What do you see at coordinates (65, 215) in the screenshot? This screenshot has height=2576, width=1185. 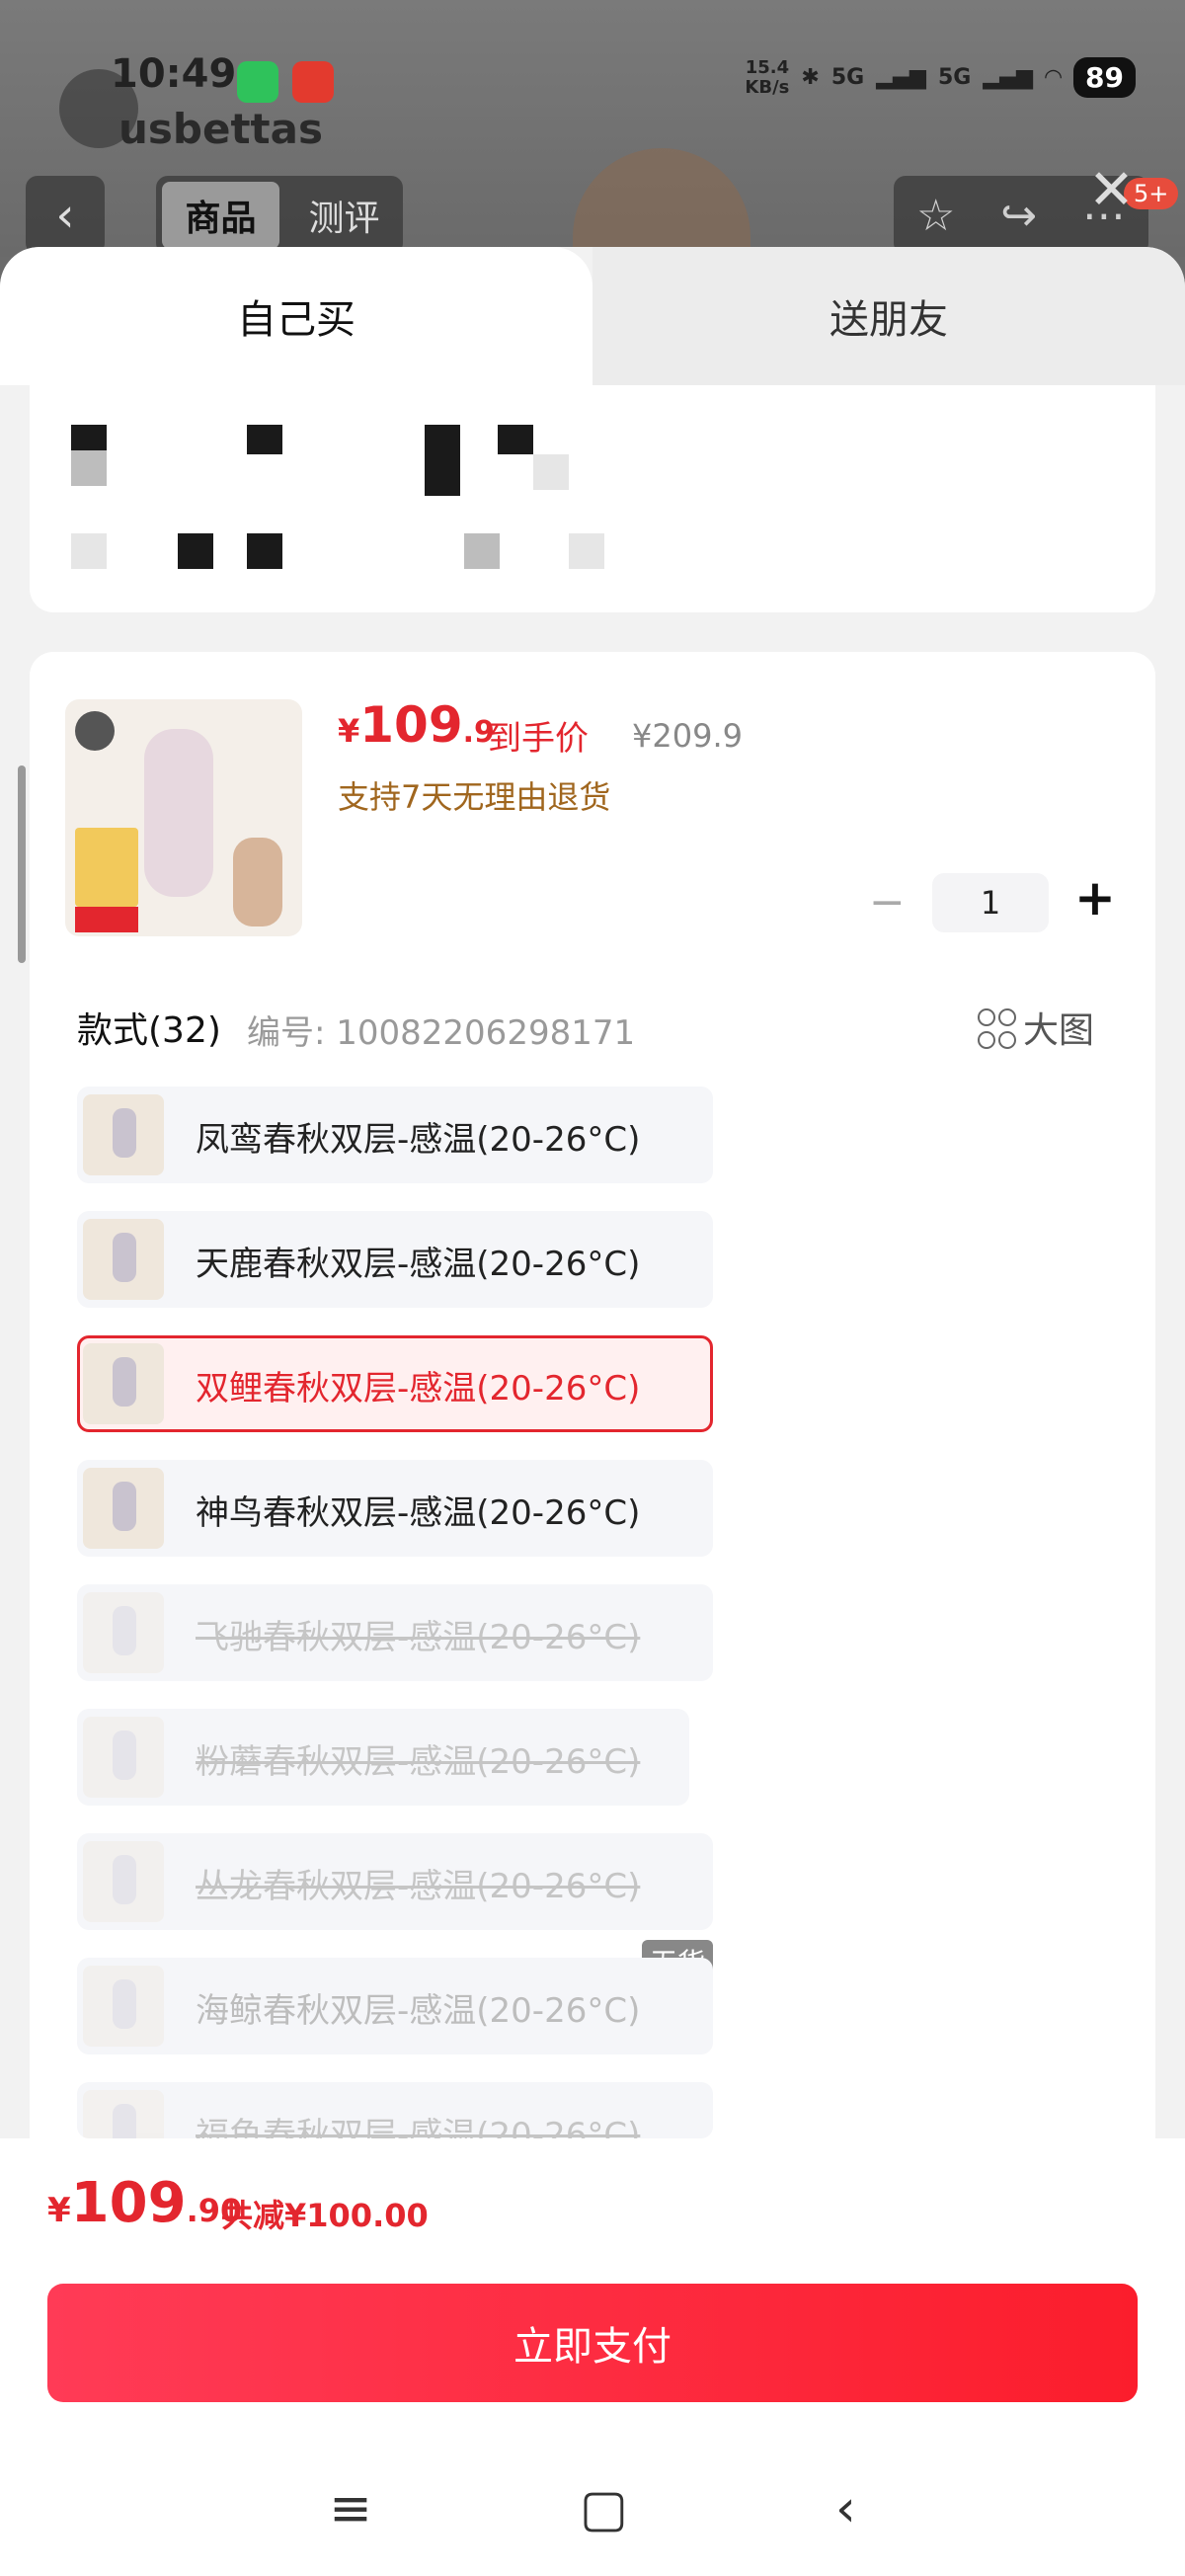 I see `back-button: ‹` at bounding box center [65, 215].